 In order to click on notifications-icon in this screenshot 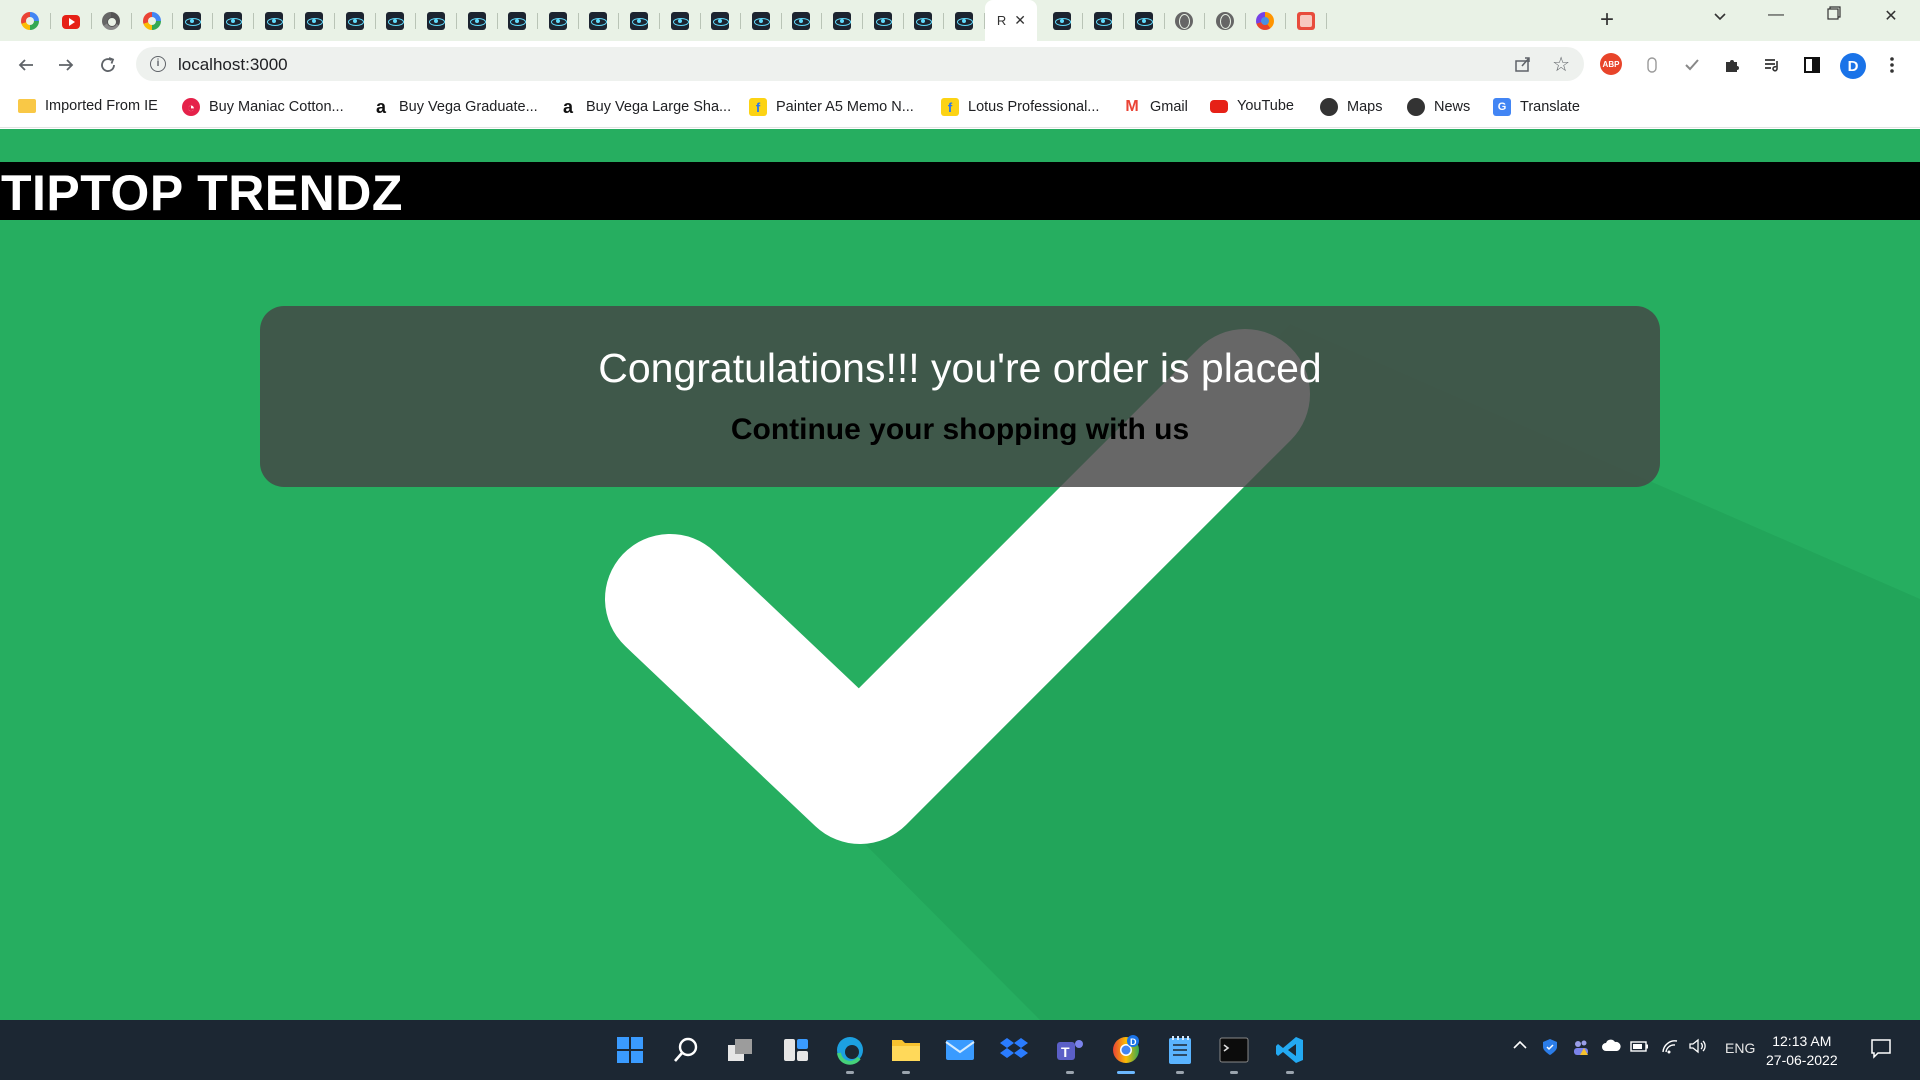, I will do `click(1881, 1049)`.